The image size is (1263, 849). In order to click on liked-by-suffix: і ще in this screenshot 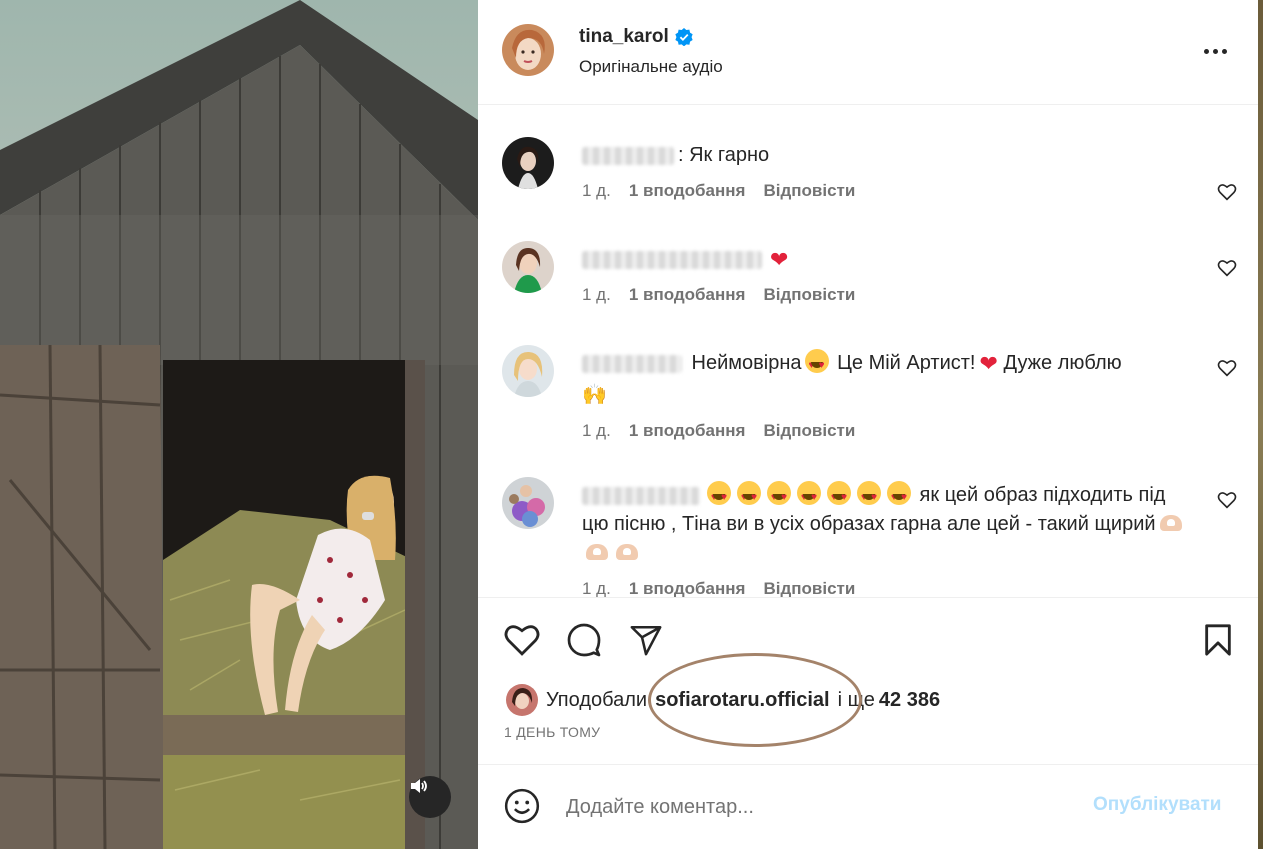, I will do `click(856, 699)`.